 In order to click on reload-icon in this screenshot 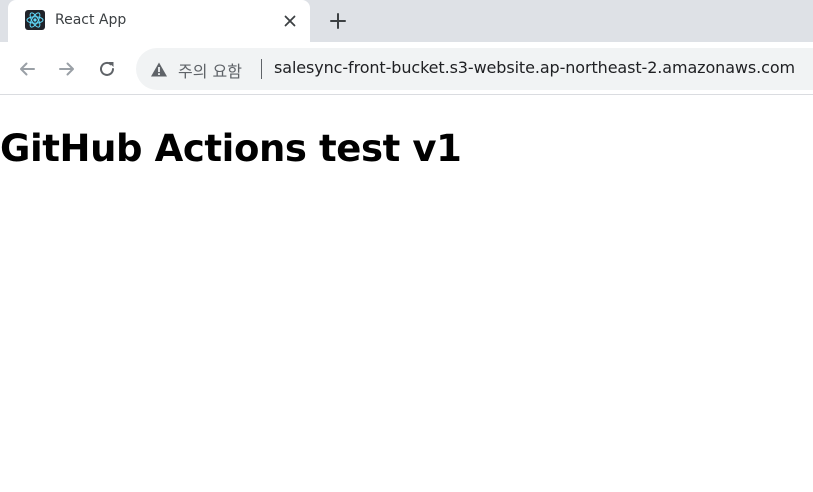, I will do `click(107, 68)`.